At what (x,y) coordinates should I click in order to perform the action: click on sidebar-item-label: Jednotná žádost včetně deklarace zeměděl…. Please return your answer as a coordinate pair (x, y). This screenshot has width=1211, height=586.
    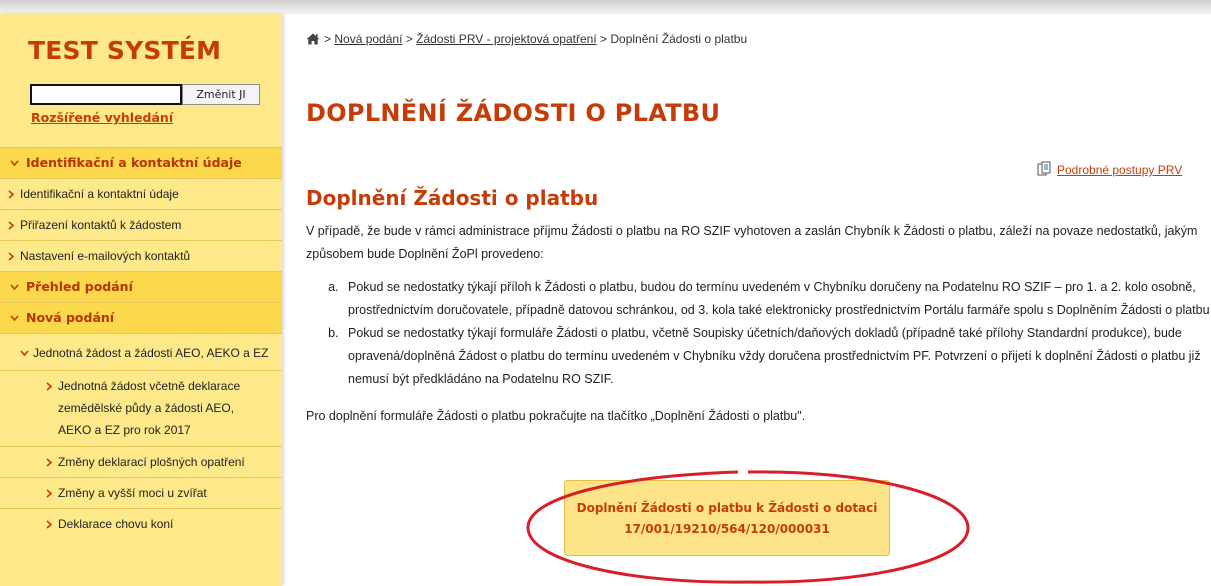
    Looking at the image, I should click on (149, 408).